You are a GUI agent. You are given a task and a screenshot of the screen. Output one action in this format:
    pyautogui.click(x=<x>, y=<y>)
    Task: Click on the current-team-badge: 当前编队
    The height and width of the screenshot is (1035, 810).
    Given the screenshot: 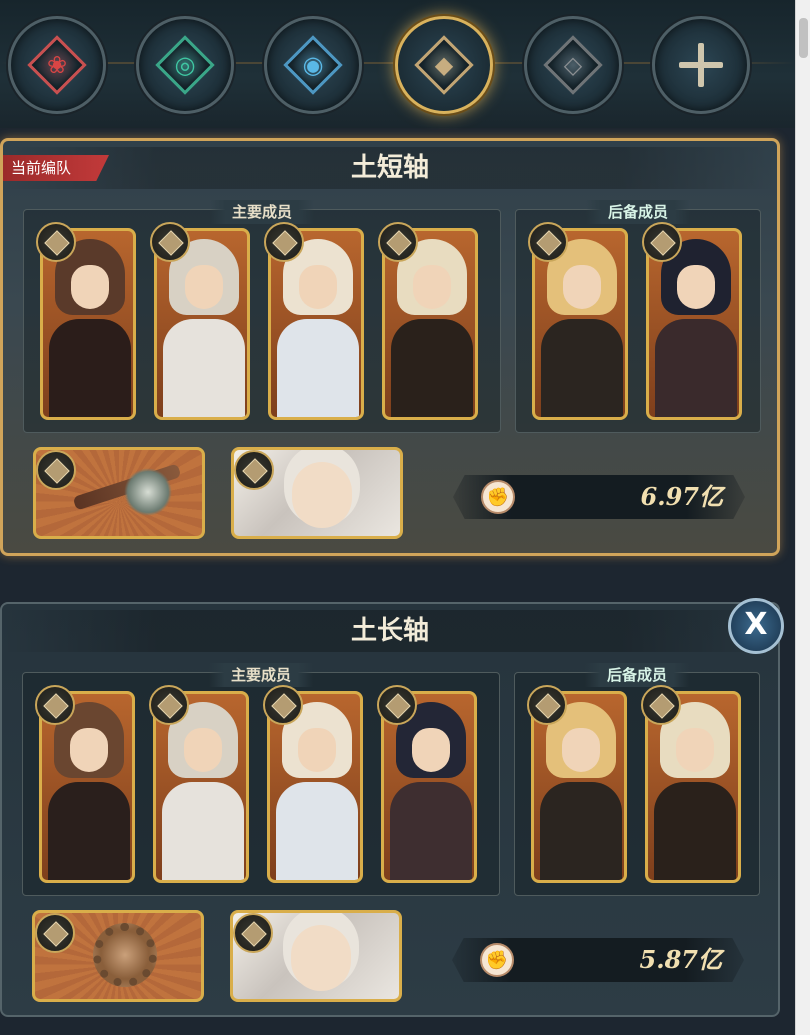 What is the action you would take?
    pyautogui.click(x=56, y=168)
    